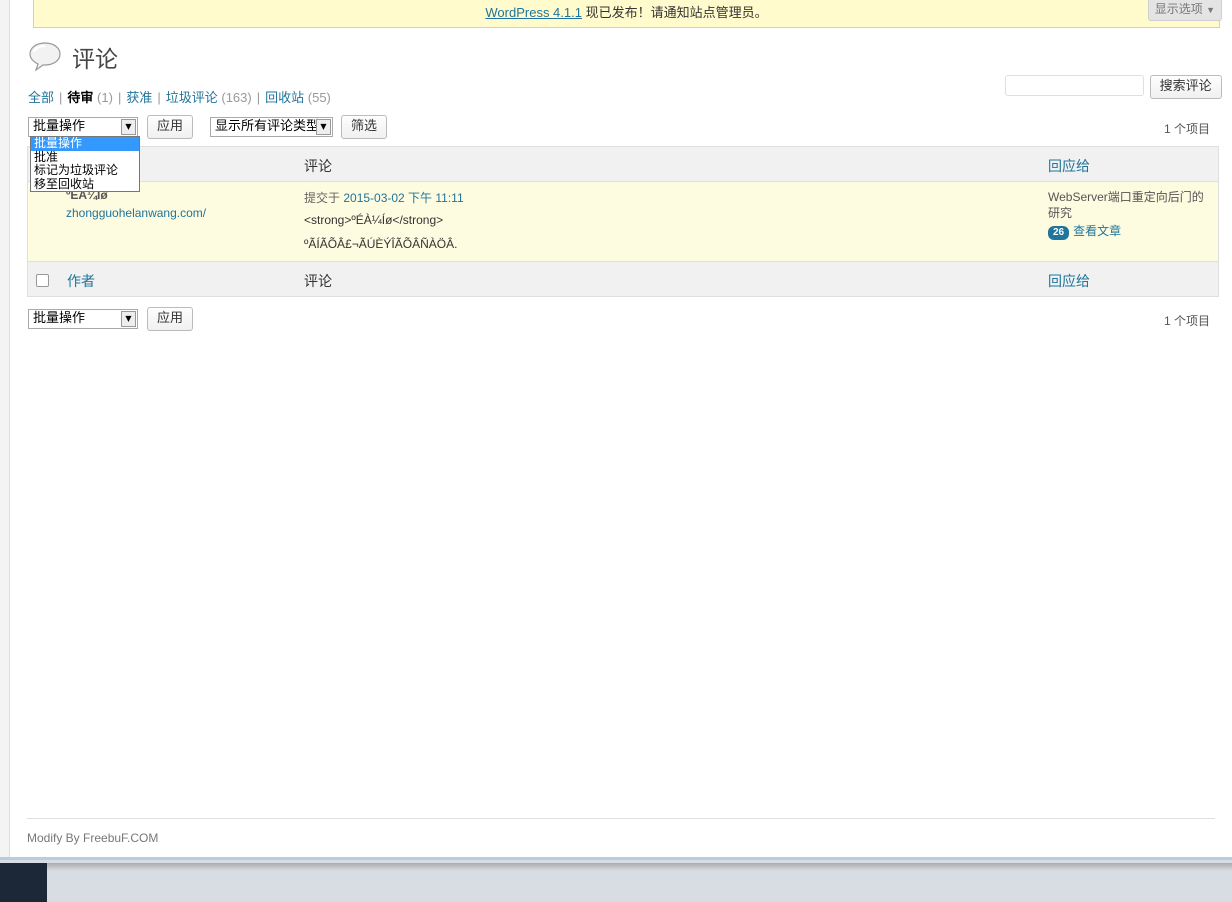 This screenshot has height=902, width=1232. I want to click on filter-trash: 回收站, so click(284, 97).